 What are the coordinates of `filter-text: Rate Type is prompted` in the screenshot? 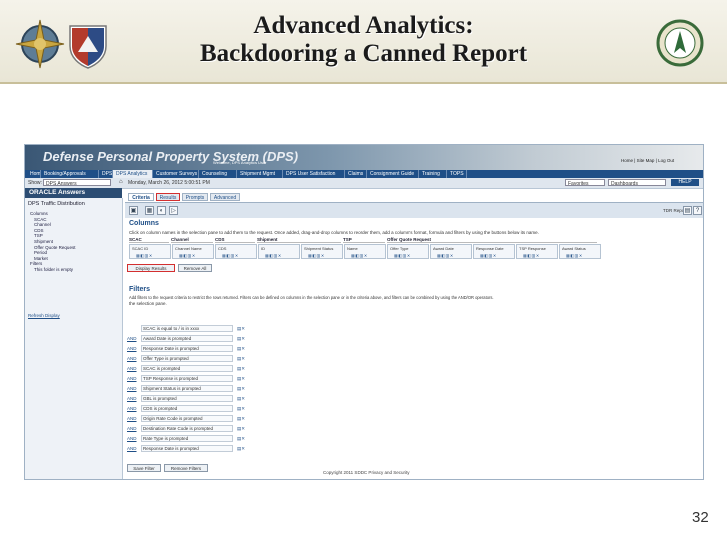 It's located at (187, 438).